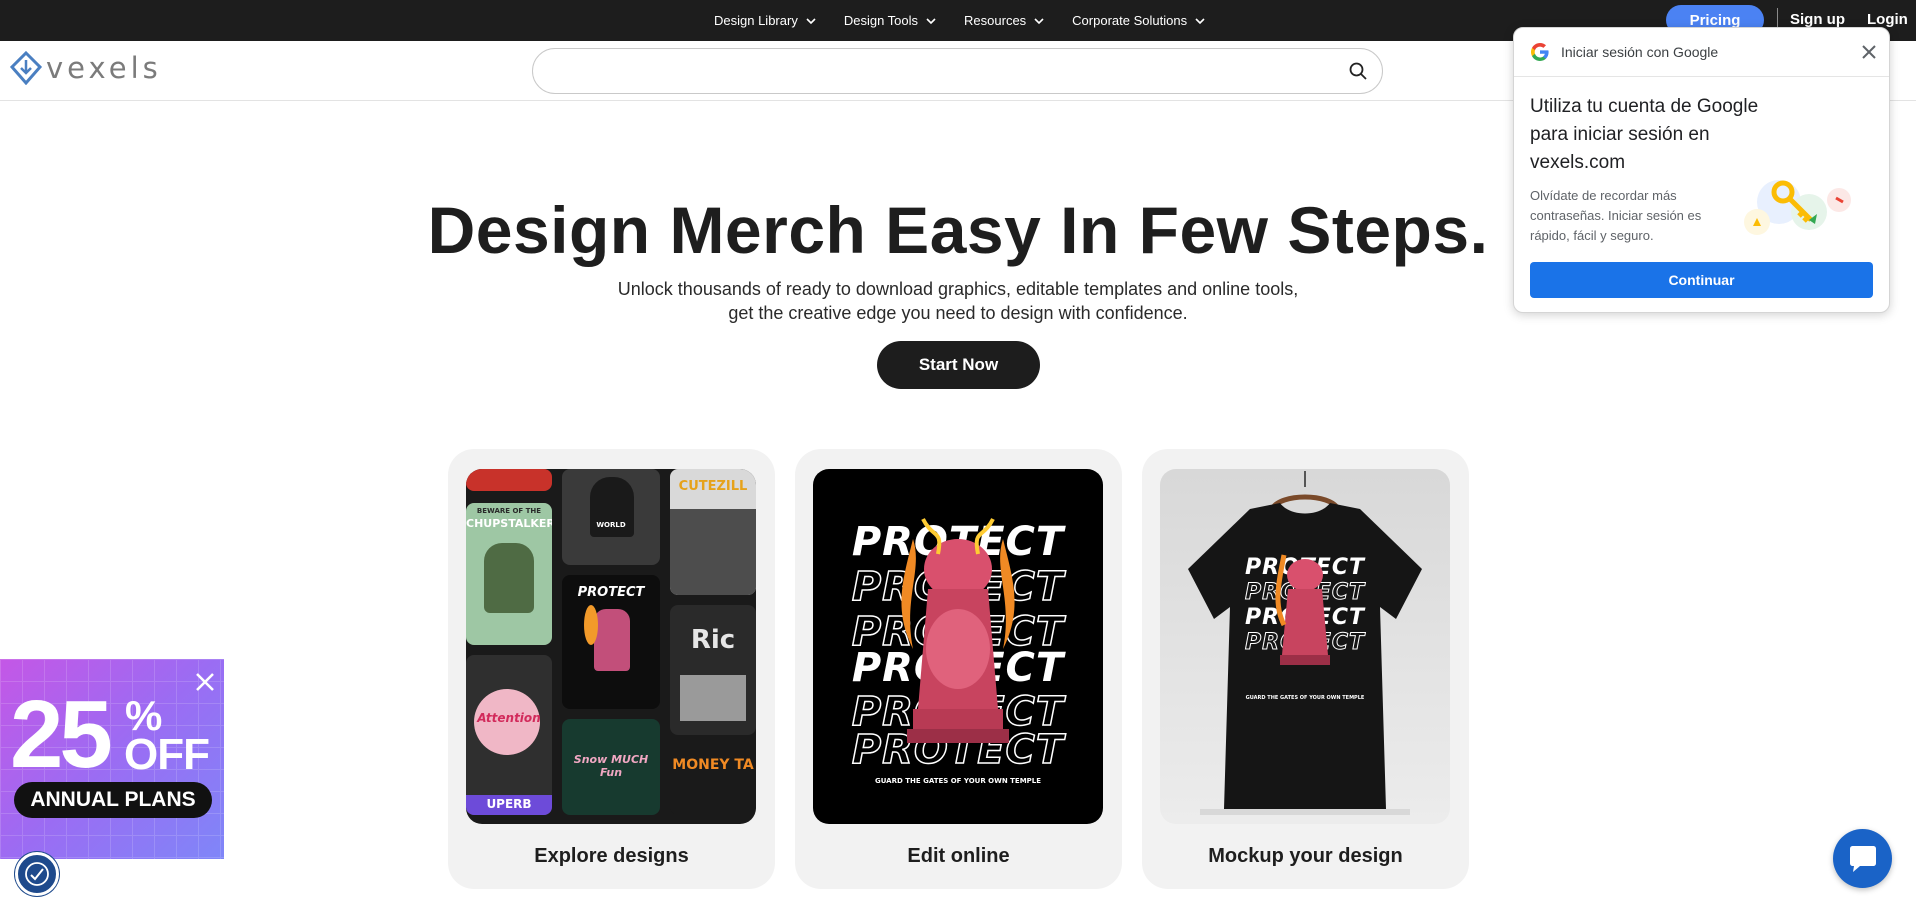  I want to click on collage-tile-world: WORLD, so click(611, 517).